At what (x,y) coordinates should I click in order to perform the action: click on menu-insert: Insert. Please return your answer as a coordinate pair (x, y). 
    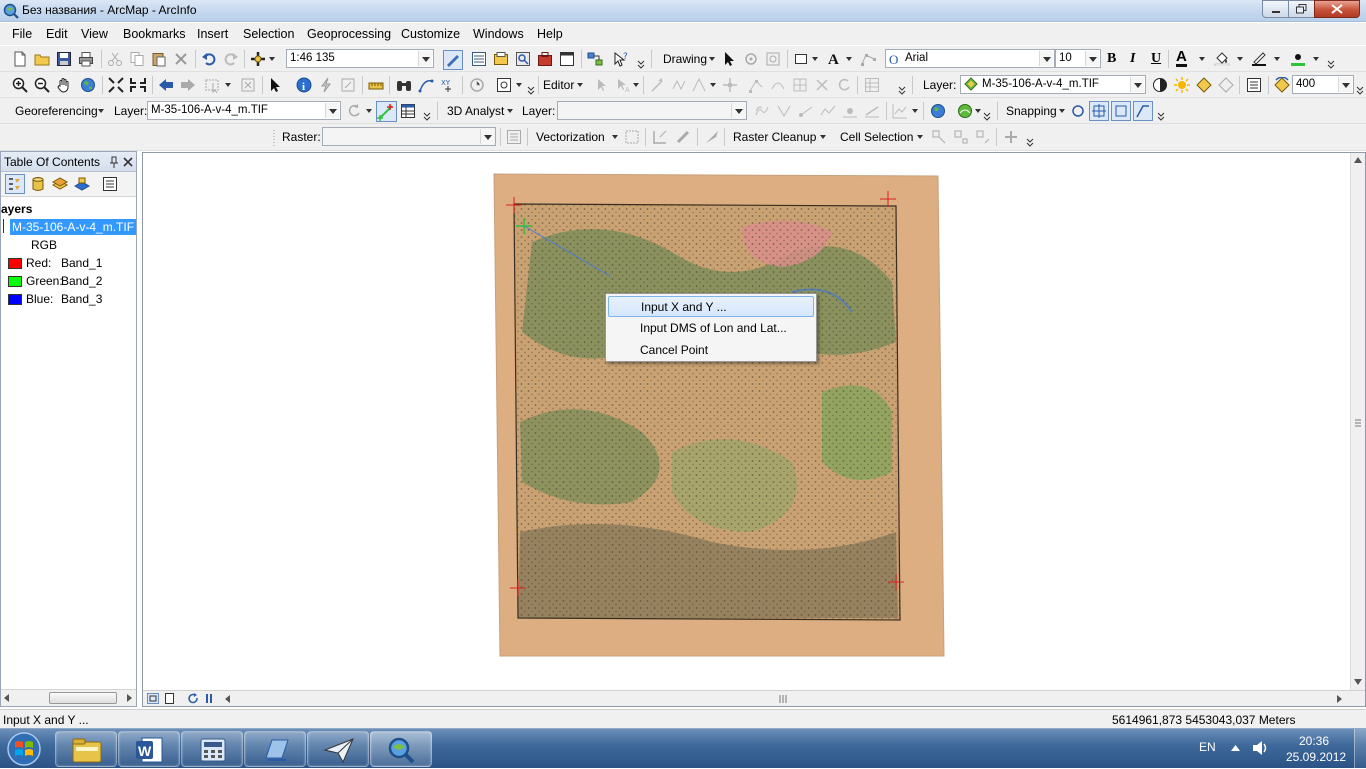
    Looking at the image, I should click on (212, 34).